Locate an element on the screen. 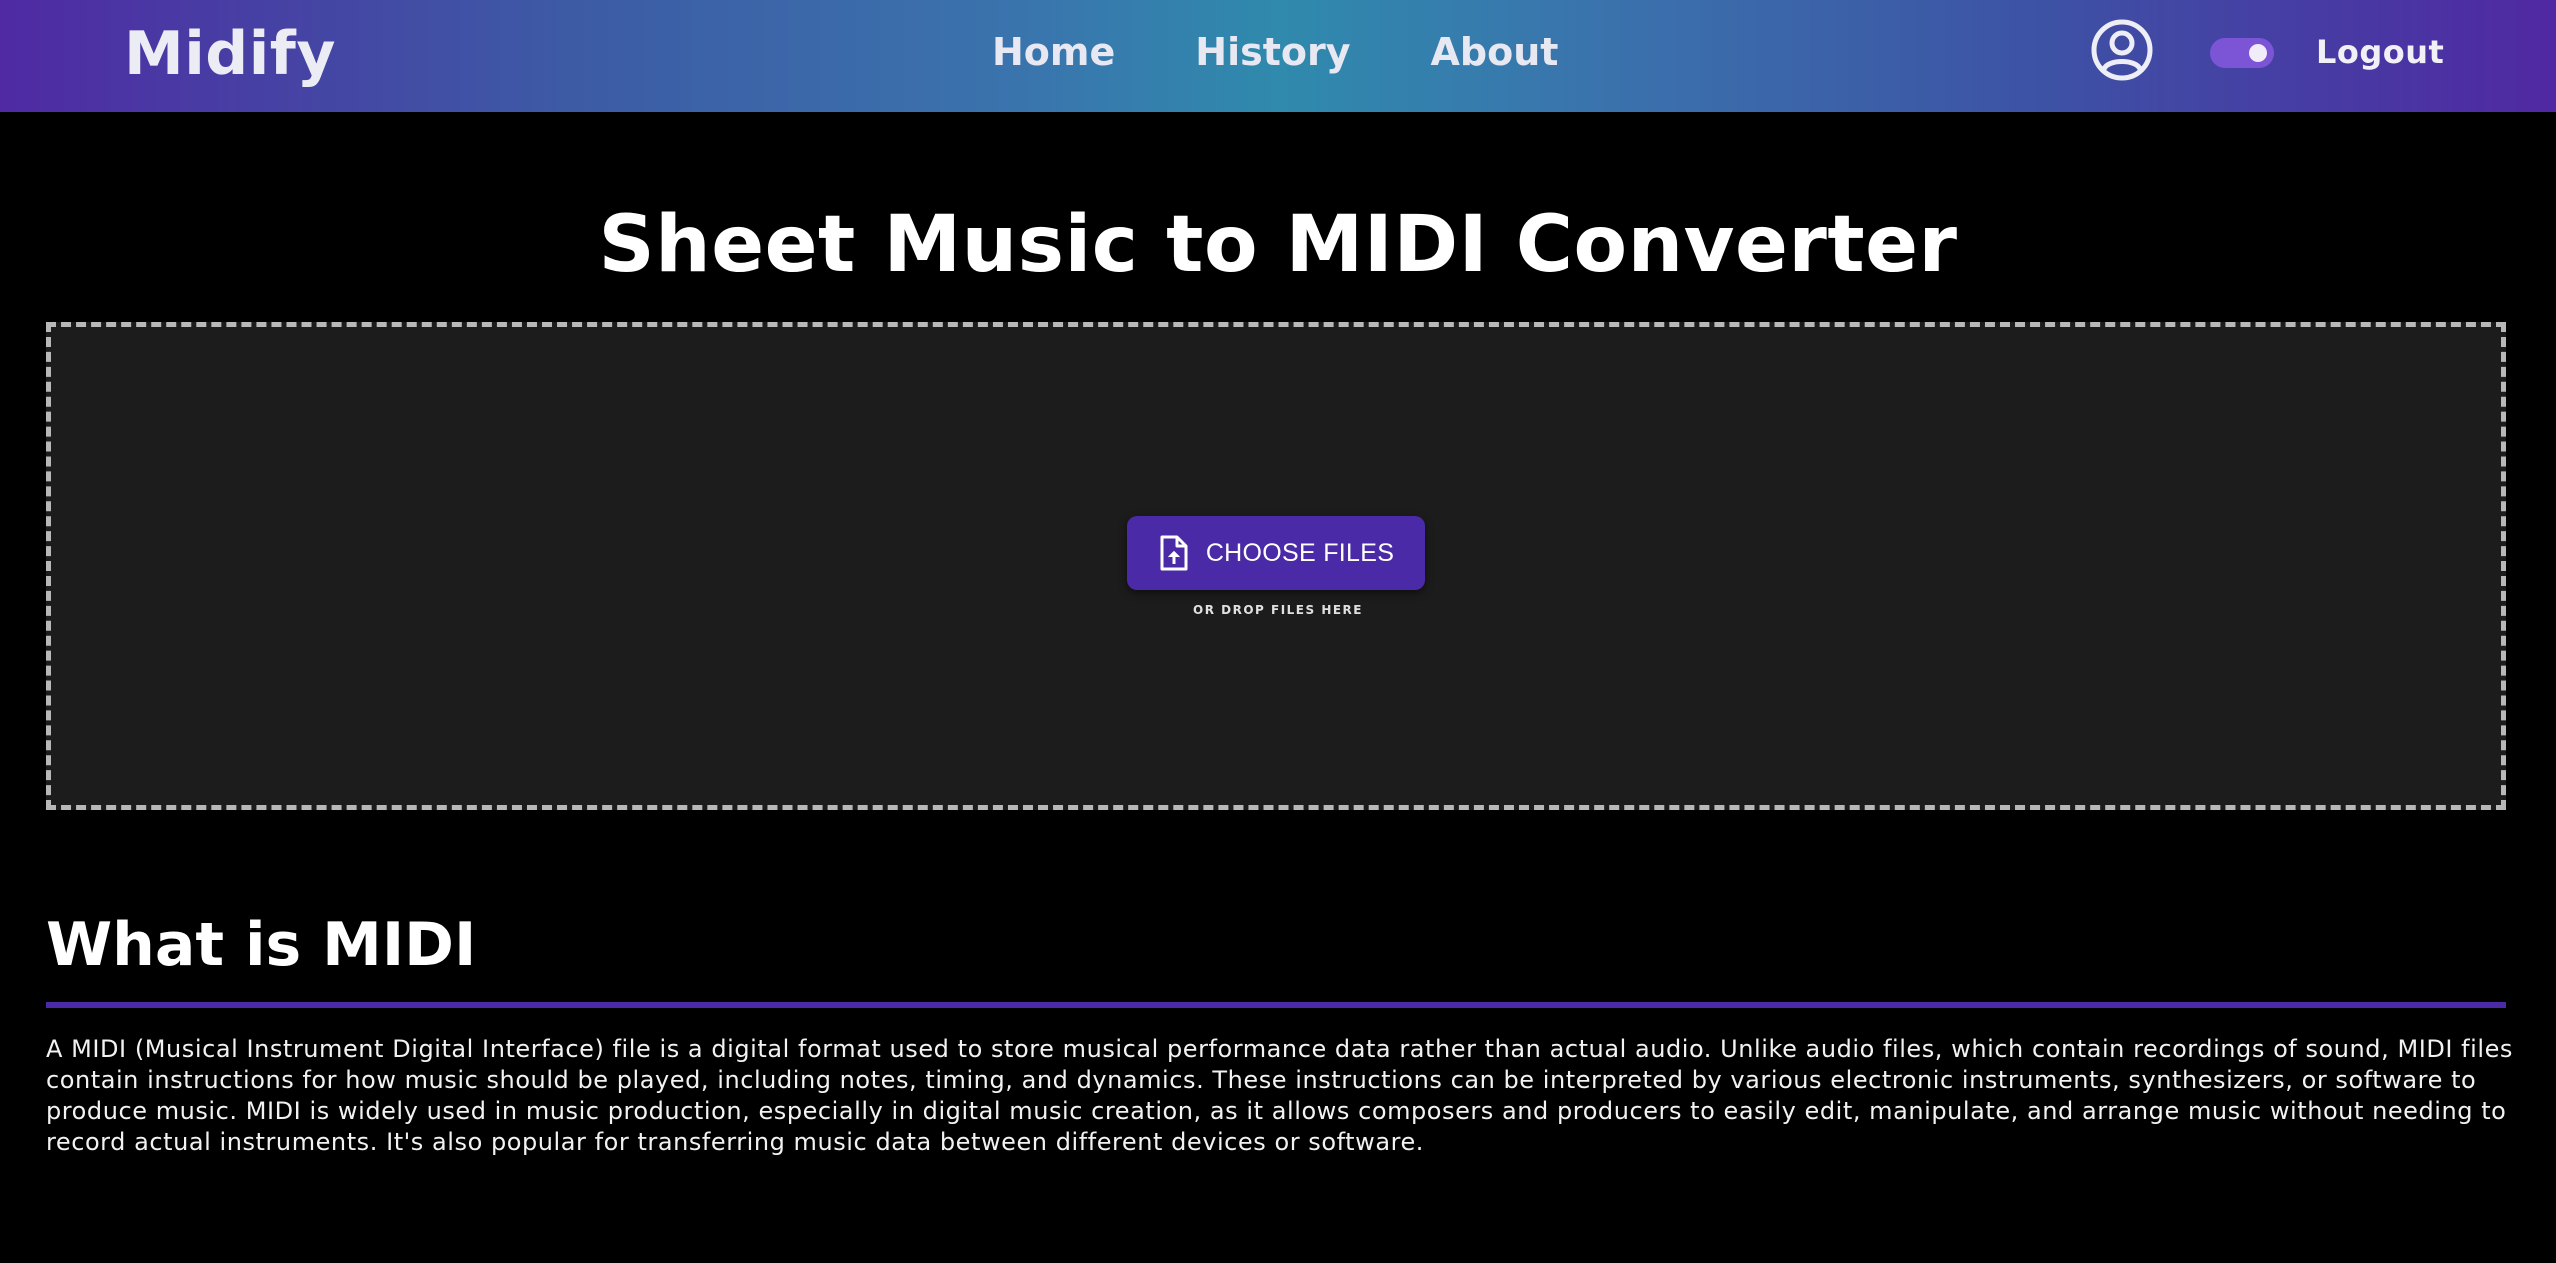 The height and width of the screenshot is (1263, 2556). toggle-knob is located at coordinates (2258, 53).